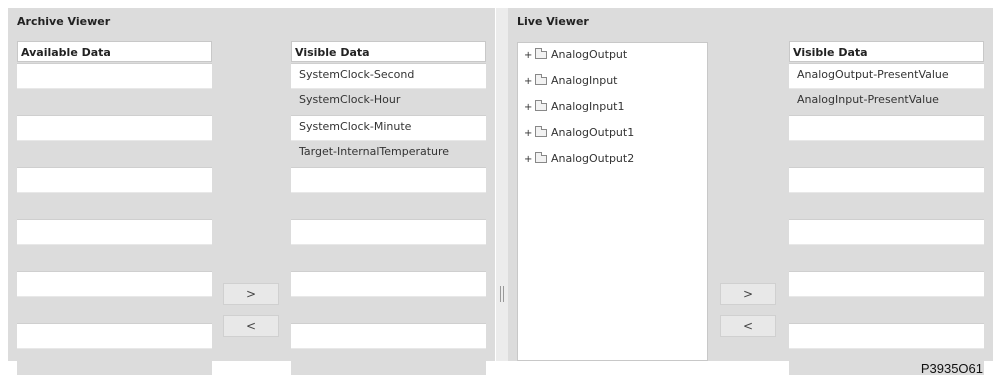 This screenshot has height=381, width=993. I want to click on archive-visible-data-row: SystemClock-Hour, so click(388, 102).